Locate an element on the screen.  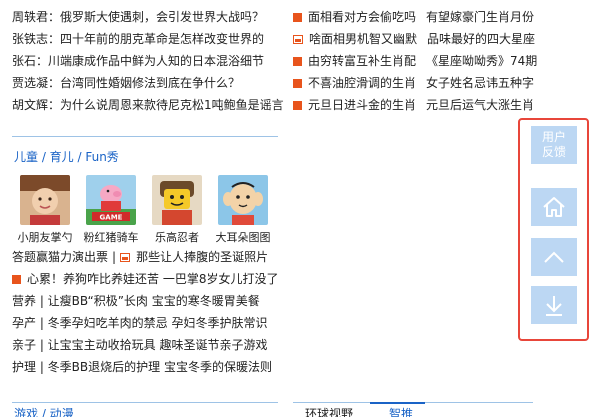
news-item: 不喜油腔滑调的生肖 女子姓名忌讳五种字 is located at coordinates (413, 83).